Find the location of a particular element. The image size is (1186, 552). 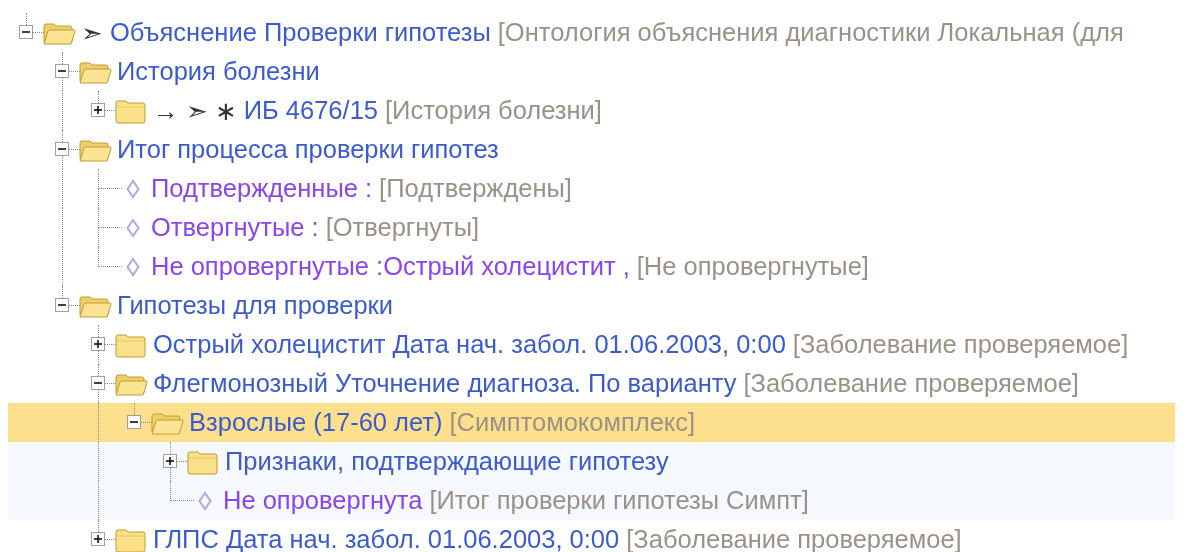

type-label: [Итог проверки гипотезы Симпт] is located at coordinates (619, 500).